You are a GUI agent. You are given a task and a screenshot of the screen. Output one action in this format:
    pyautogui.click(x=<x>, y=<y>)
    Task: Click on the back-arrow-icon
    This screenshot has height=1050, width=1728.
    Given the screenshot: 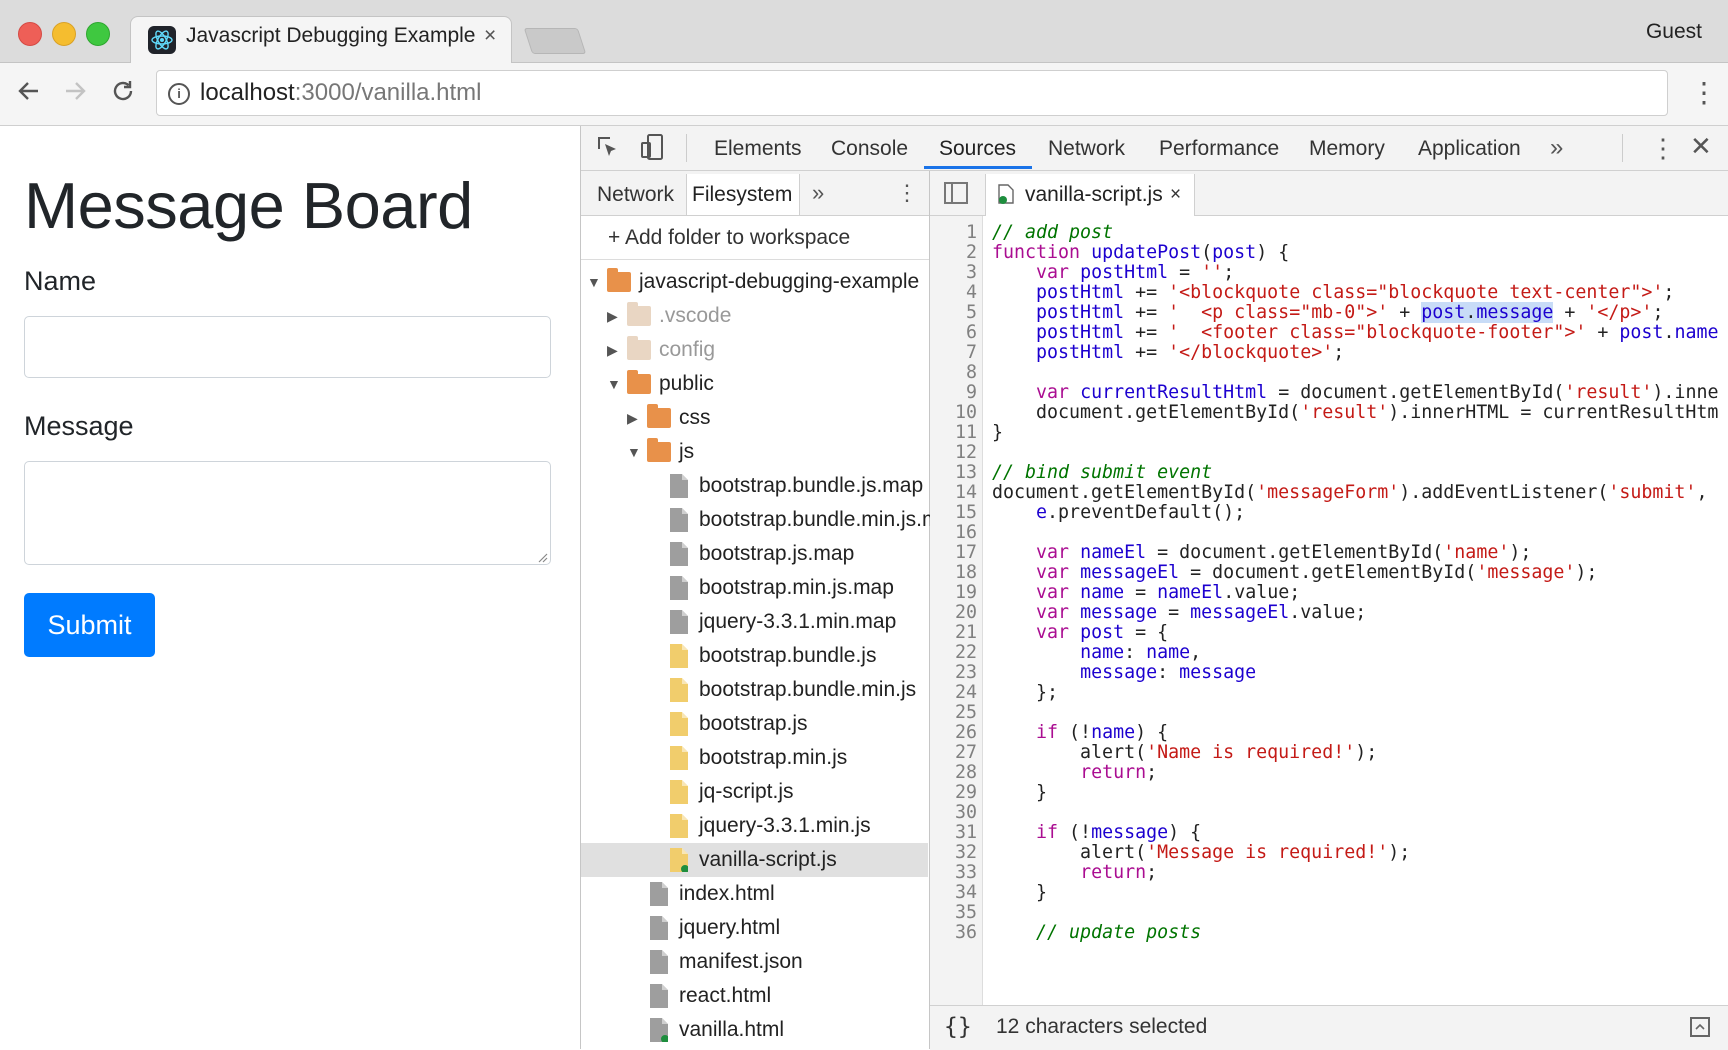 What is the action you would take?
    pyautogui.click(x=29, y=94)
    